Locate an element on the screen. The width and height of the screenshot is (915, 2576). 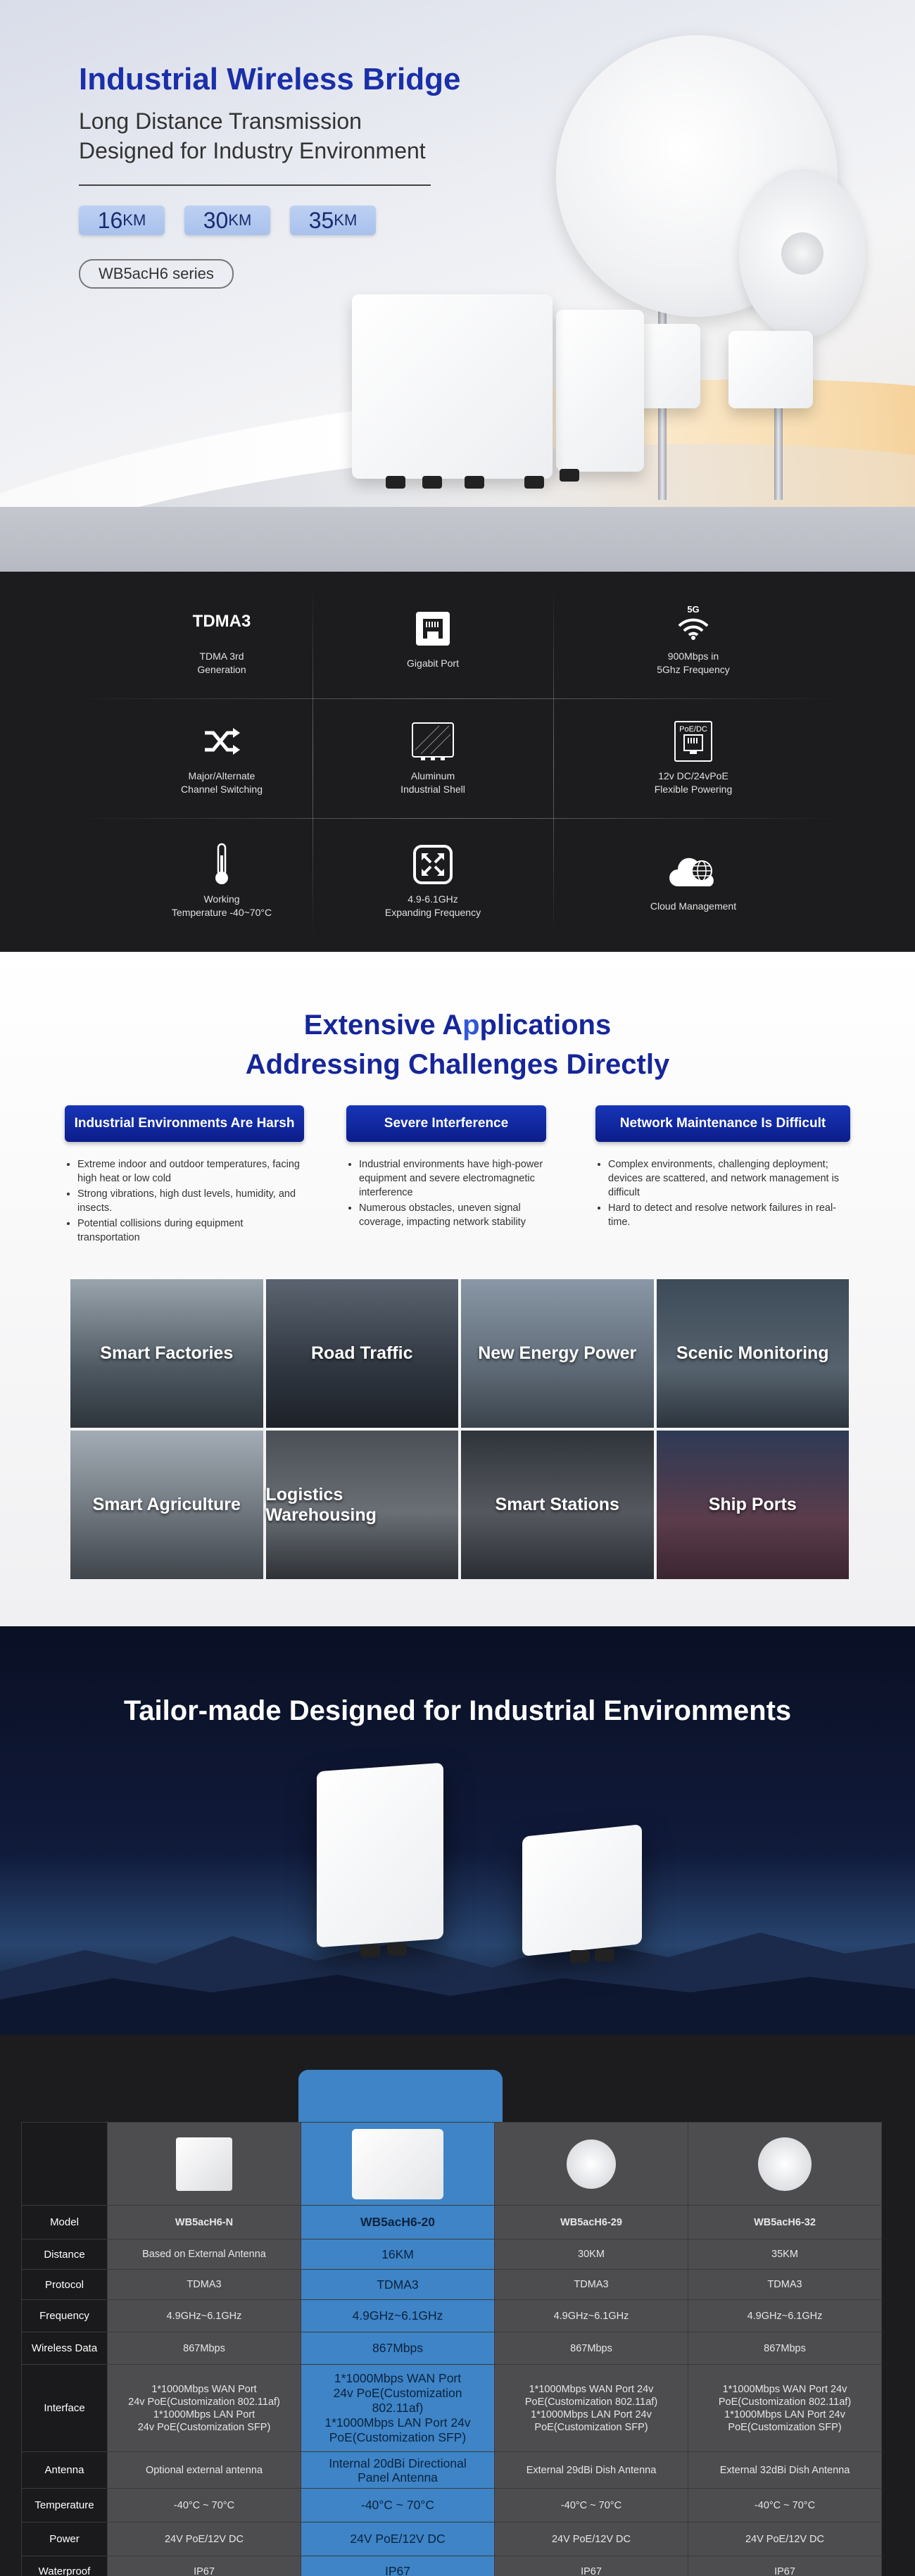
poe-dc-icon: PoE/DC is located at coordinates (693, 741).